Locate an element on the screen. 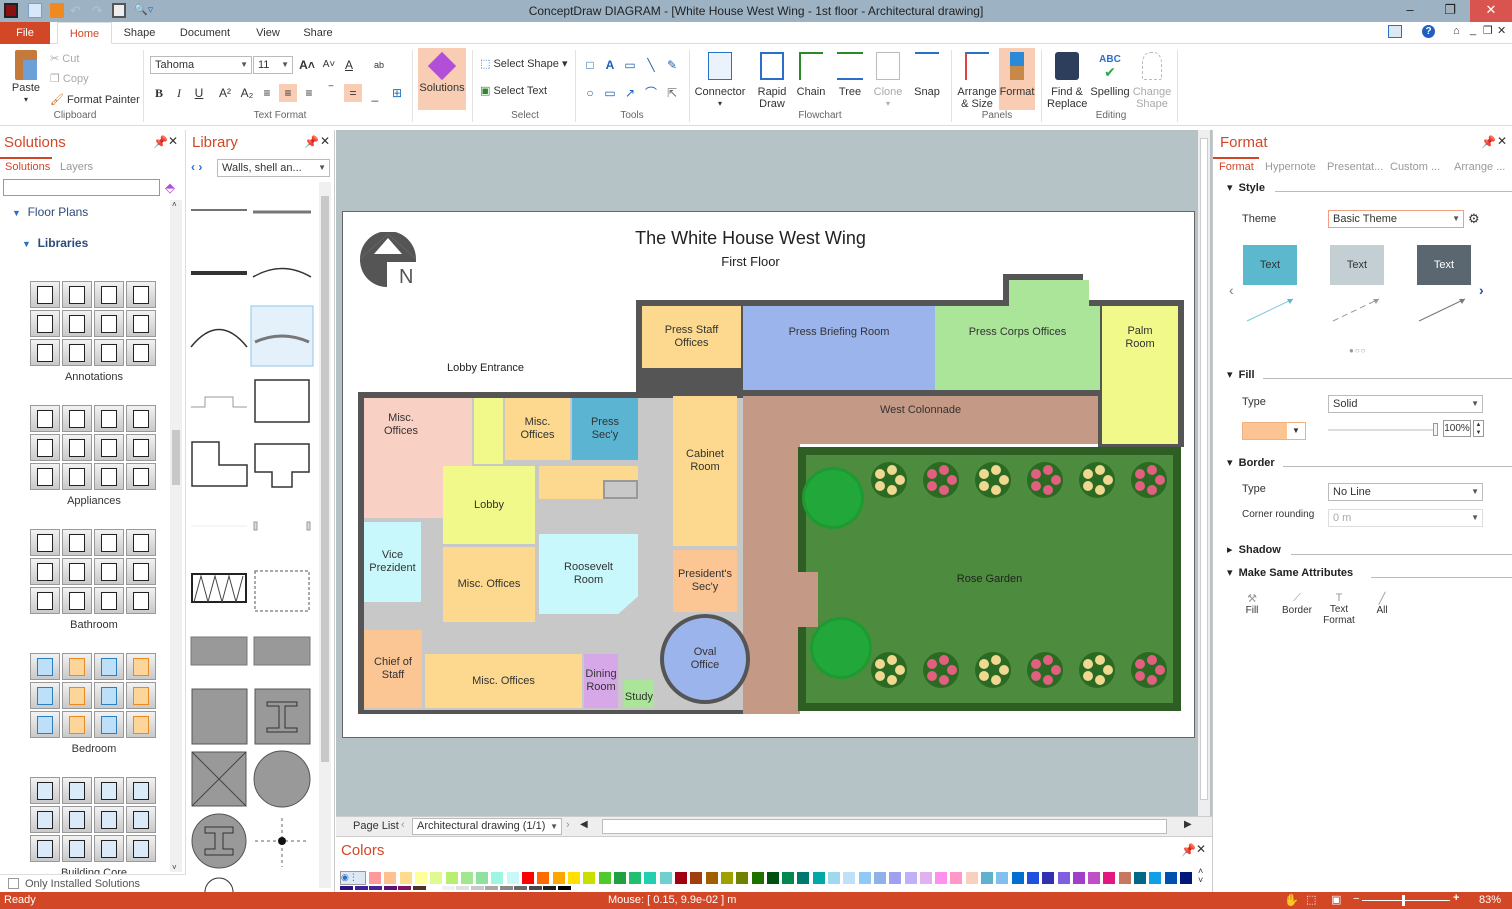 The height and width of the screenshot is (909, 1512). theme-settings-icon: ⚙ is located at coordinates (1474, 219).